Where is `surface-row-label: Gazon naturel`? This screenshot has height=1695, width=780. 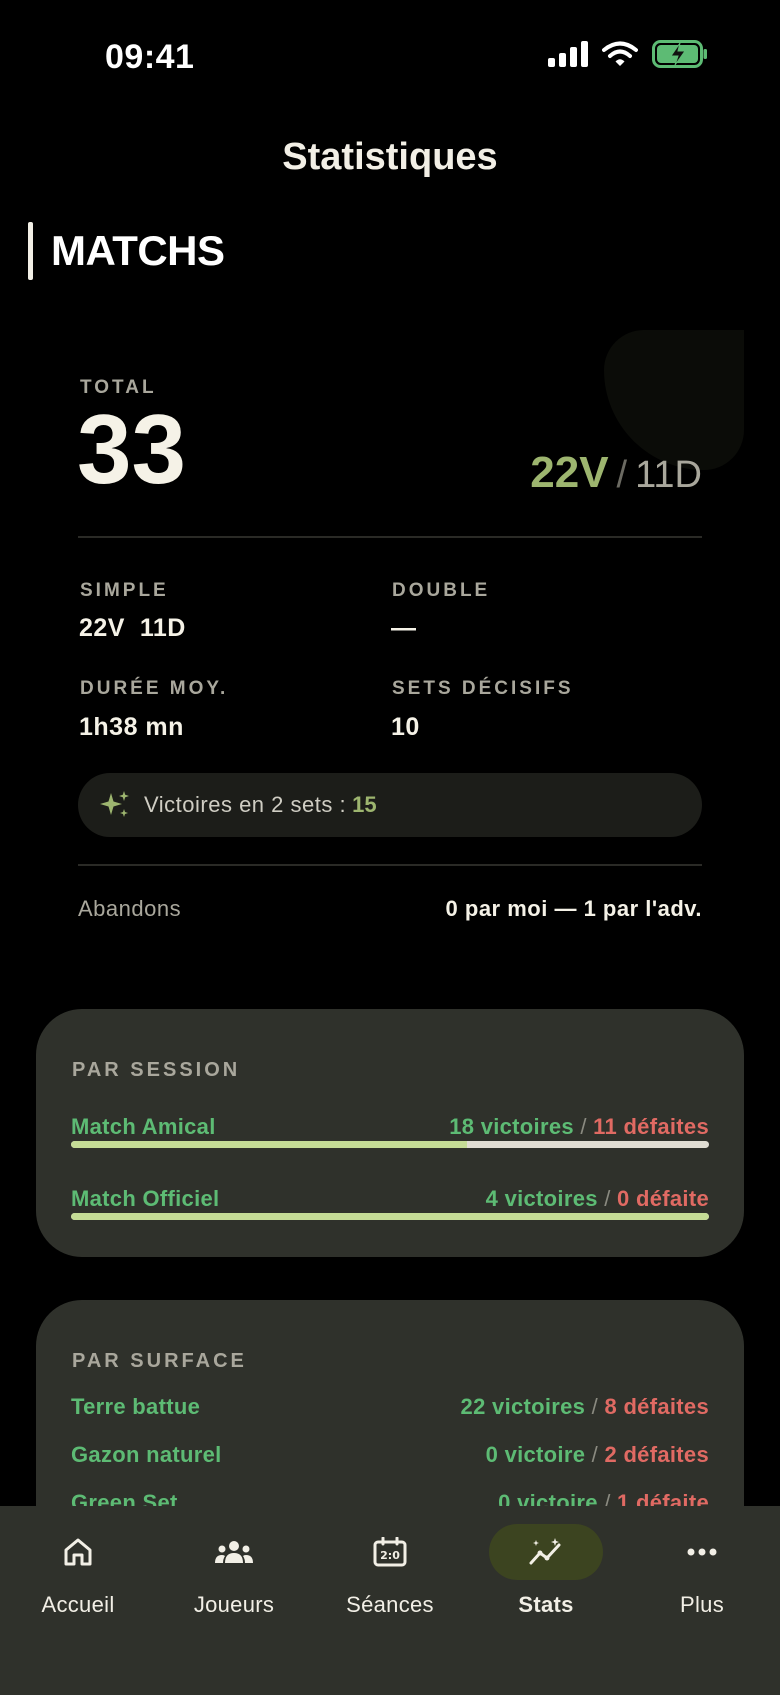
surface-row-label: Gazon naturel is located at coordinates (146, 1454).